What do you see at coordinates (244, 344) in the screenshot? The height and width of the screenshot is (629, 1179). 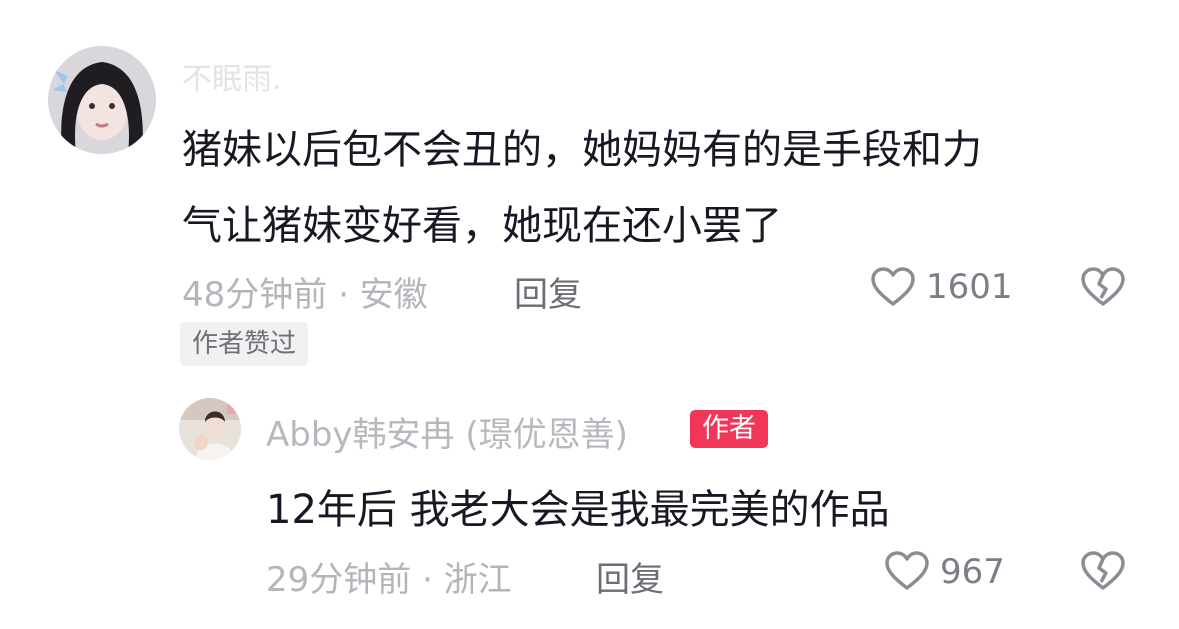 I see `author-liked-badge: 作者赞过` at bounding box center [244, 344].